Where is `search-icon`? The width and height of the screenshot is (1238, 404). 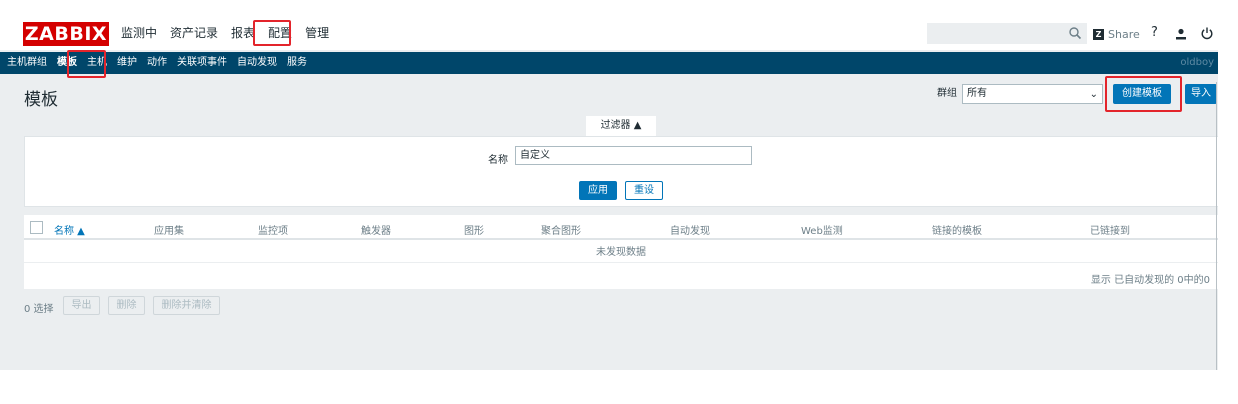
search-icon is located at coordinates (1075, 33).